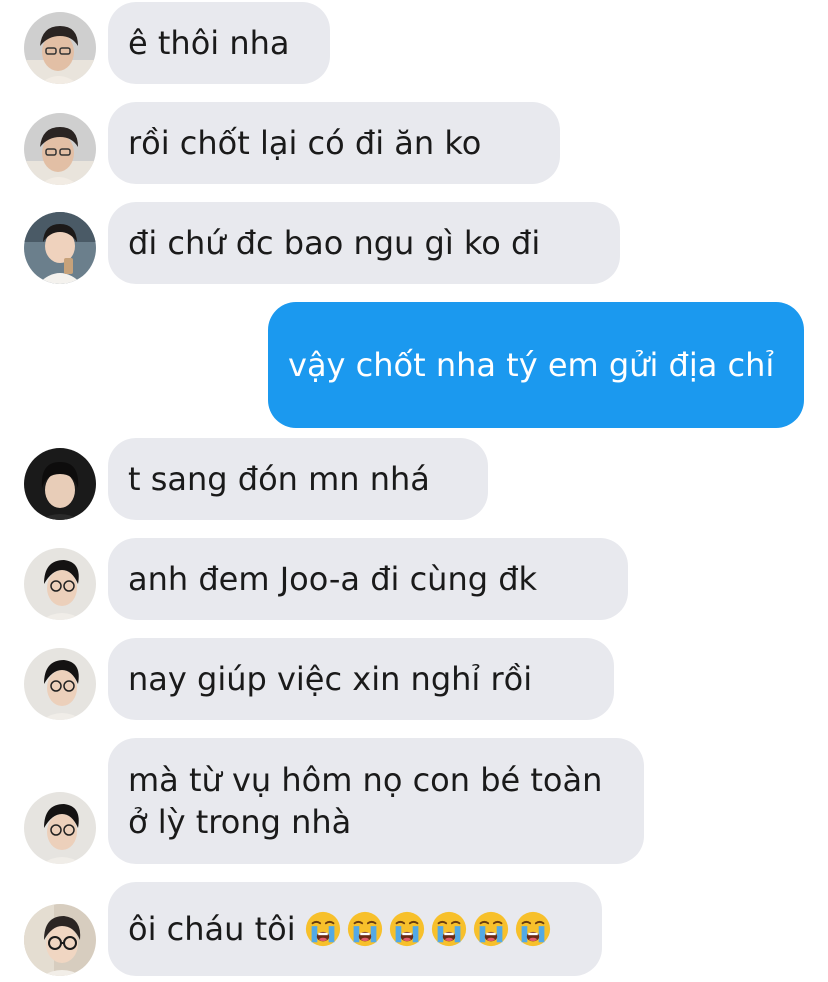  What do you see at coordinates (60, 940) in the screenshot?
I see `avatar-round-glasses-boy` at bounding box center [60, 940].